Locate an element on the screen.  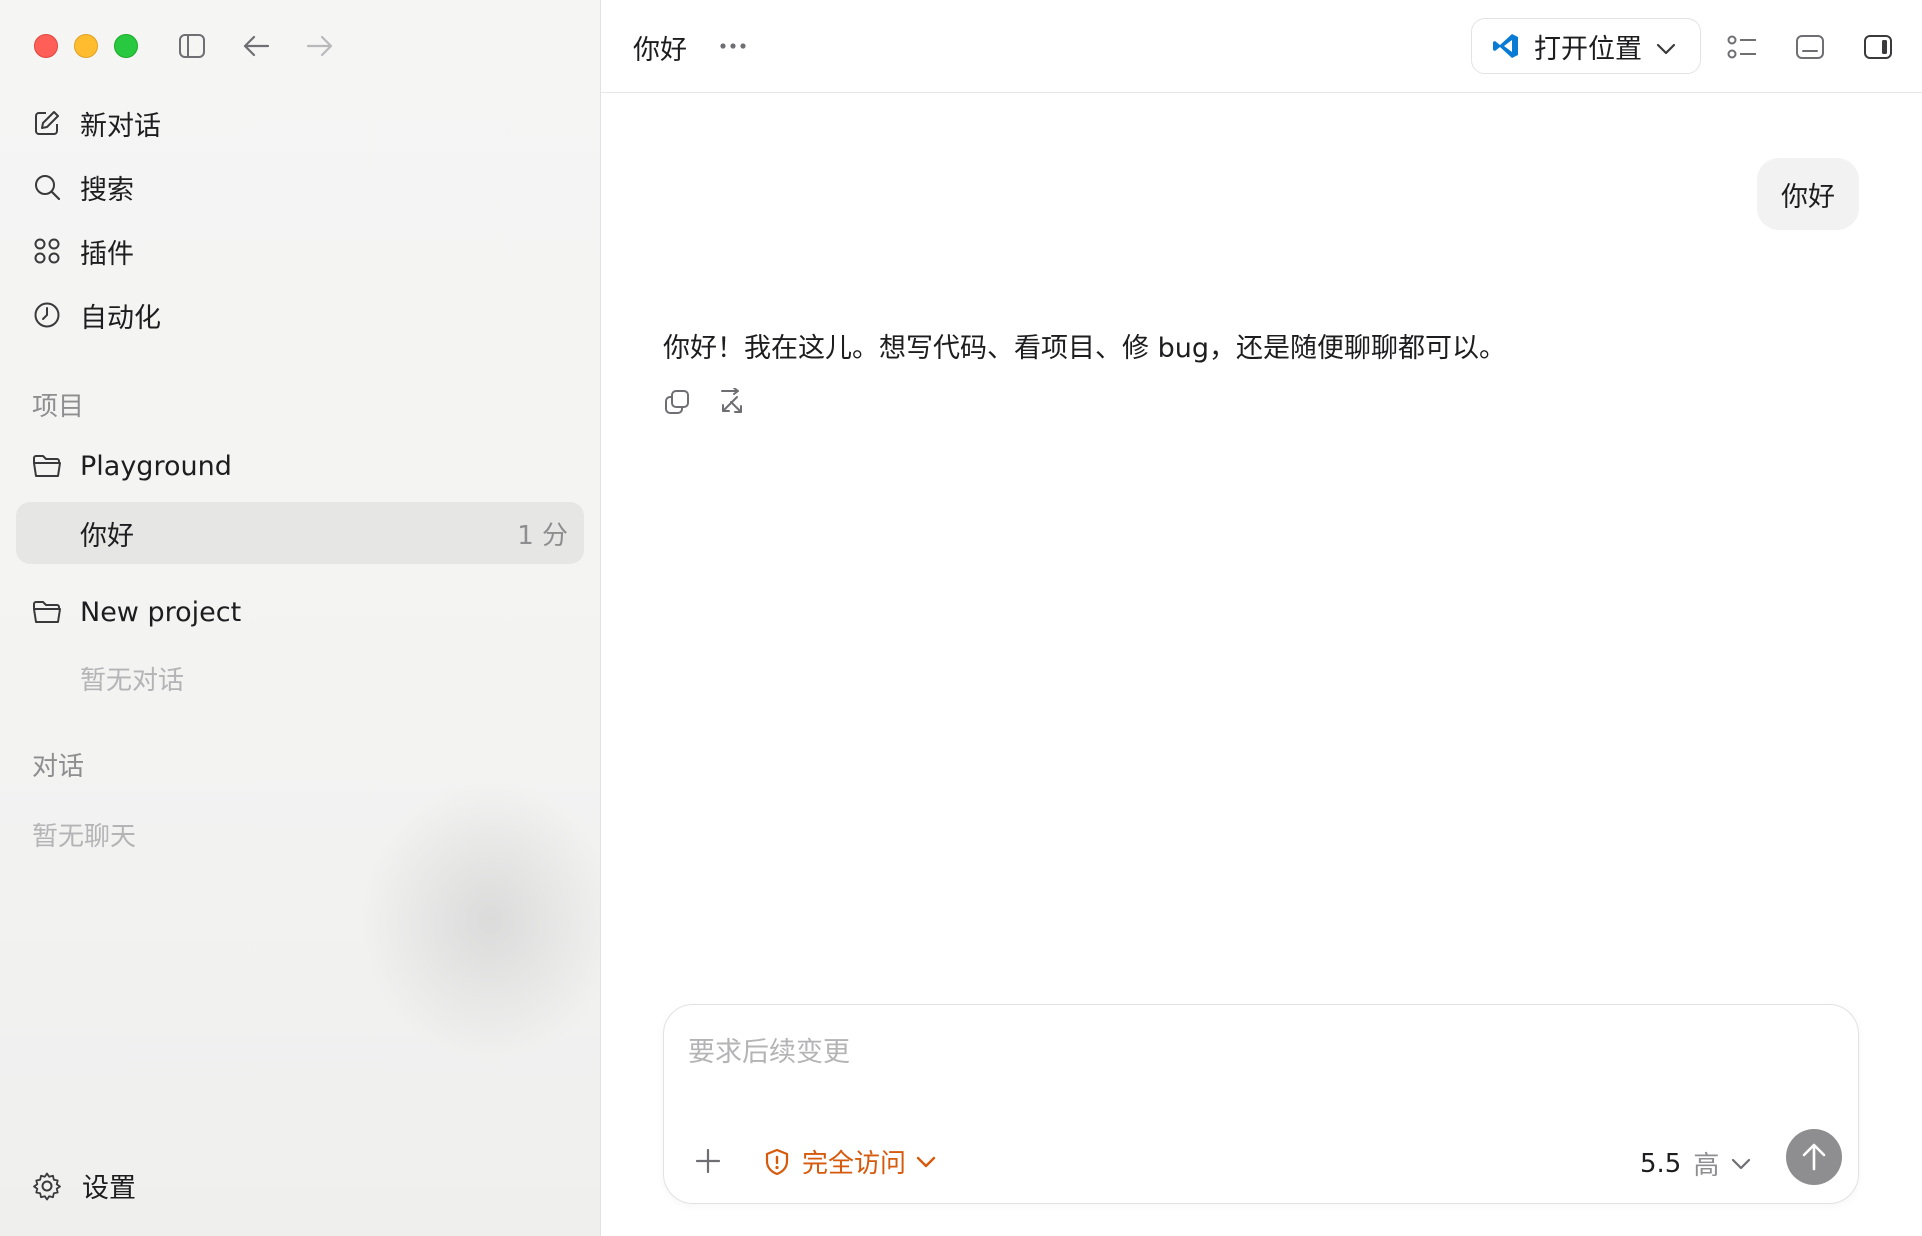
plus-icon is located at coordinates (708, 1161).